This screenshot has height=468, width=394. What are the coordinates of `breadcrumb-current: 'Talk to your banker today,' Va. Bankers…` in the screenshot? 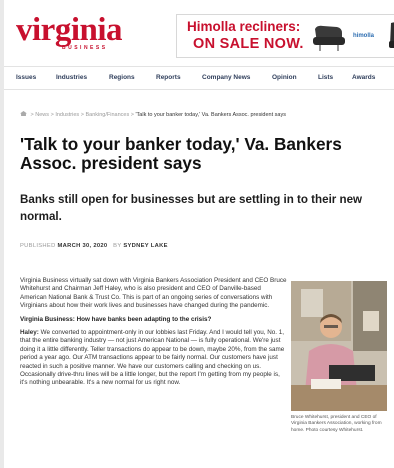 It's located at (210, 115).